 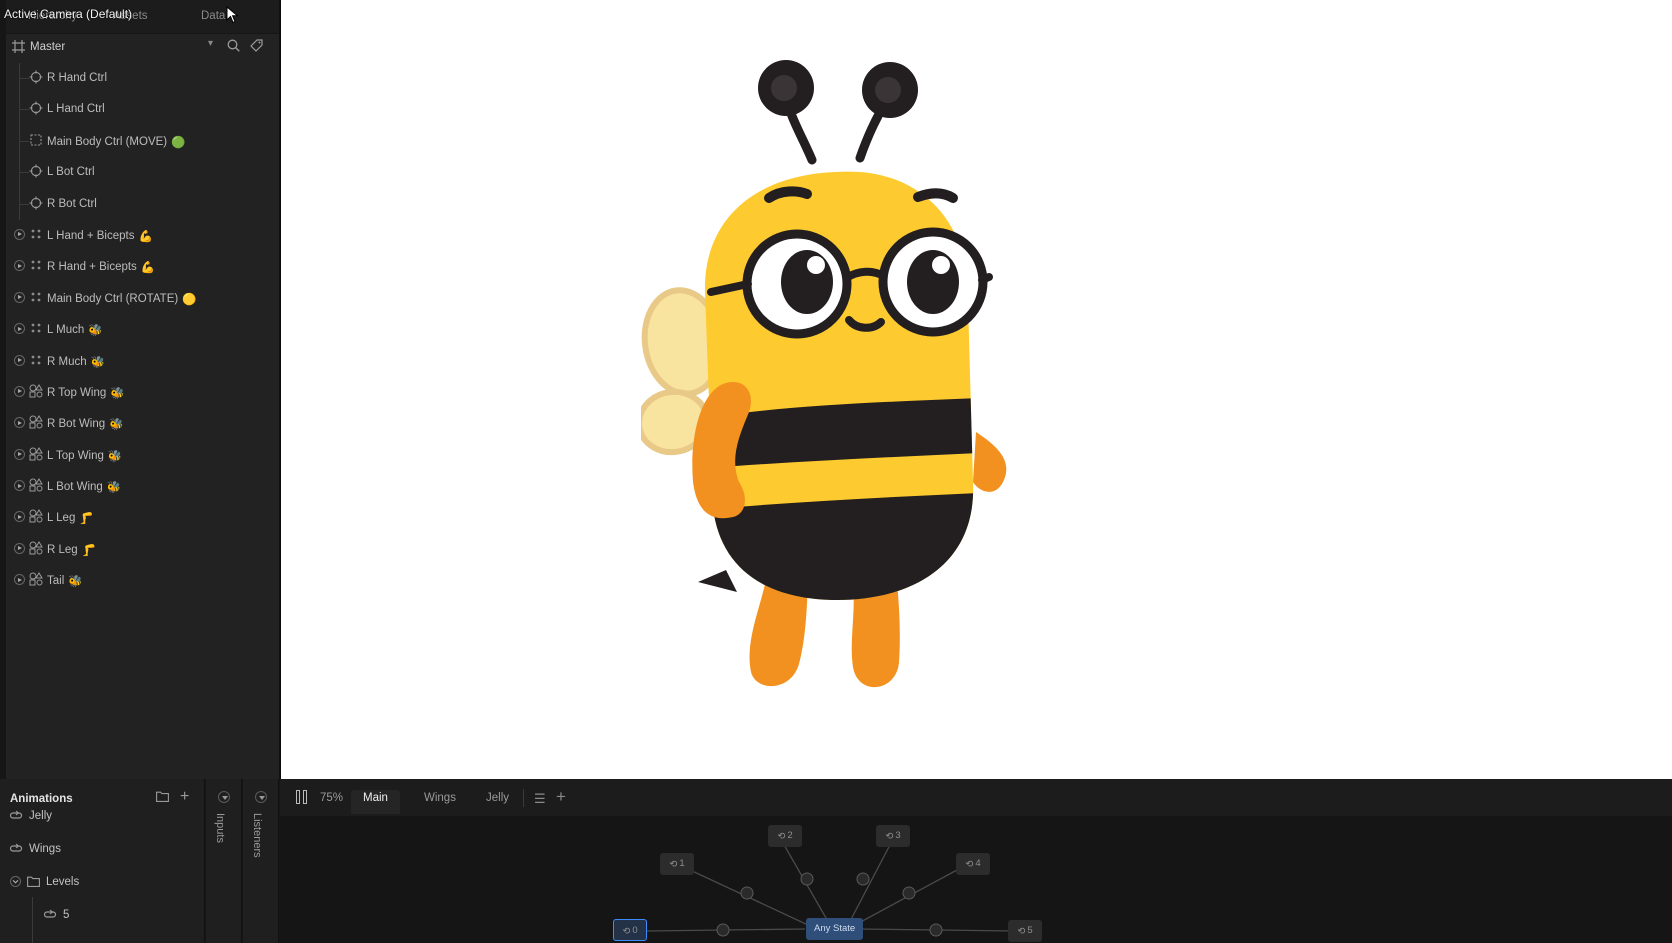 What do you see at coordinates (257, 835) in the screenshot?
I see `listeners-label: Listeners` at bounding box center [257, 835].